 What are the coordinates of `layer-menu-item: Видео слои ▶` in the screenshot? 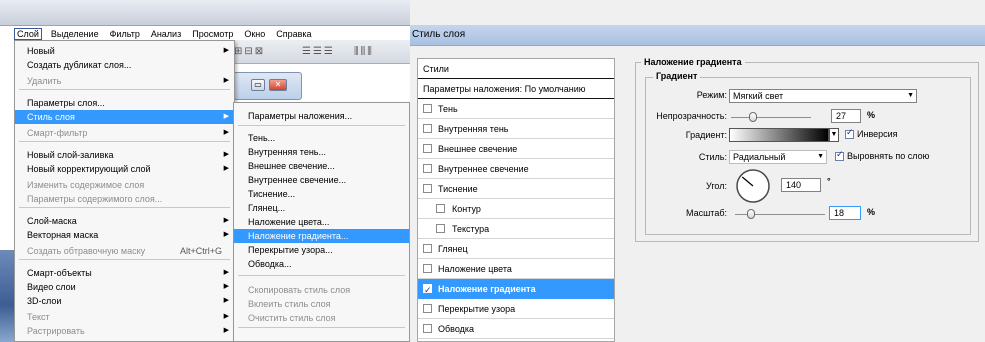 It's located at (124, 287).